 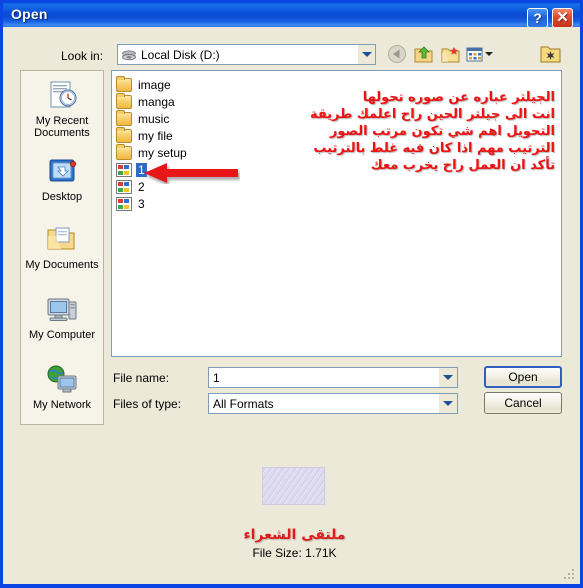 What do you see at coordinates (62, 310) in the screenshot?
I see `my-computer-icon` at bounding box center [62, 310].